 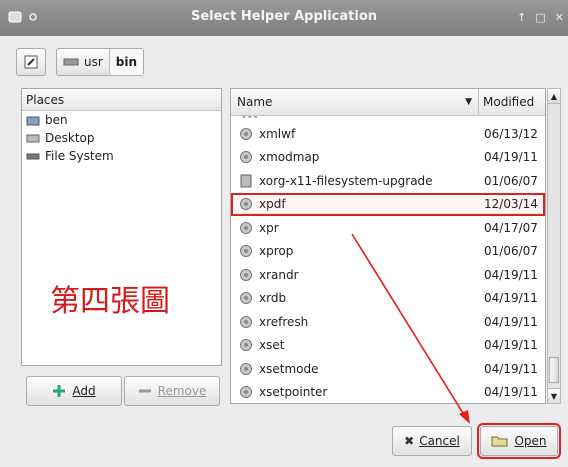 What do you see at coordinates (388, 228) in the screenshot?
I see `file-row: xpr 04/17/07` at bounding box center [388, 228].